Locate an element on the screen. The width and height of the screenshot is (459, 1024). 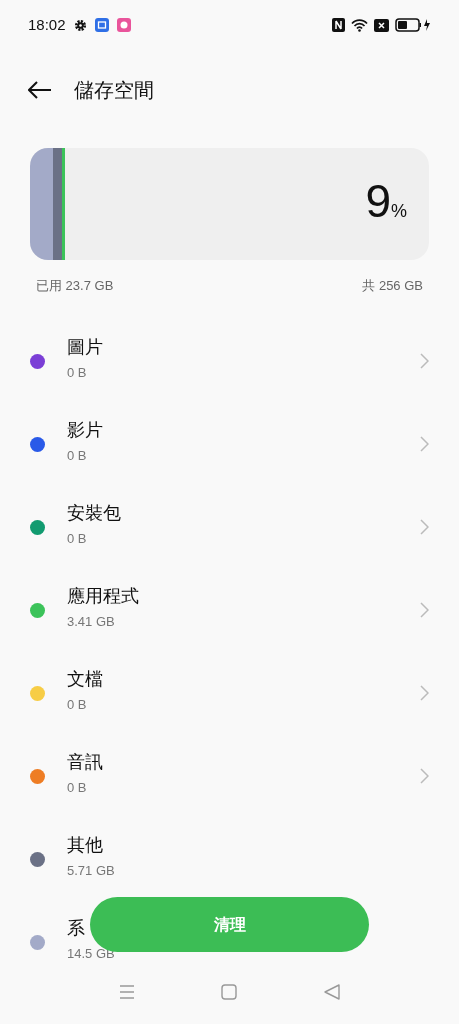
category-size: 3.41 GB is located at coordinates (91, 621).